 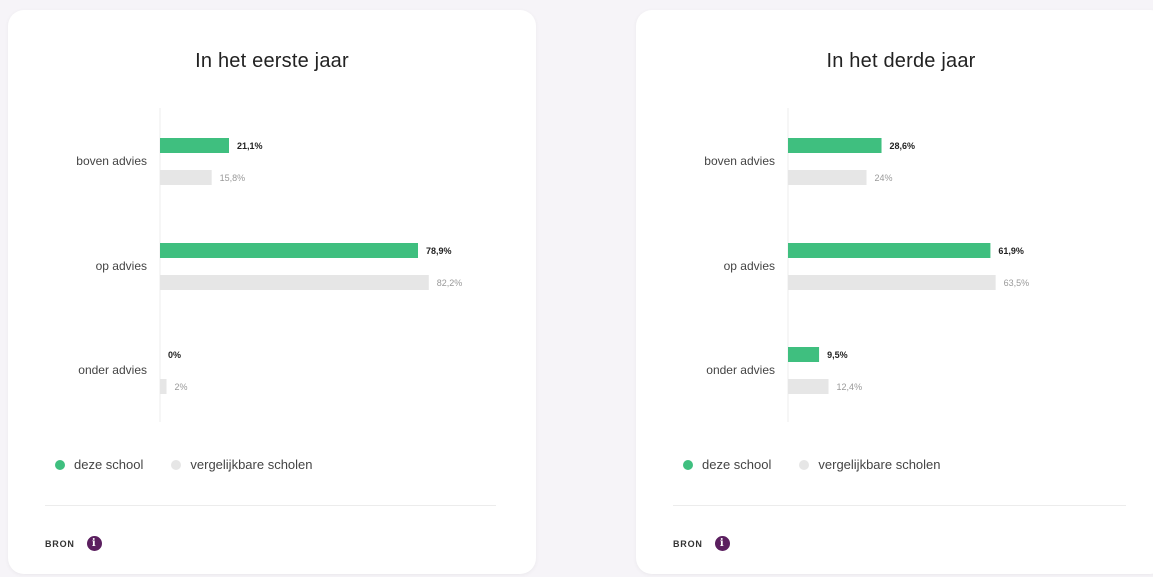 What do you see at coordinates (174, 355) in the screenshot?
I see `data-label: 0%` at bounding box center [174, 355].